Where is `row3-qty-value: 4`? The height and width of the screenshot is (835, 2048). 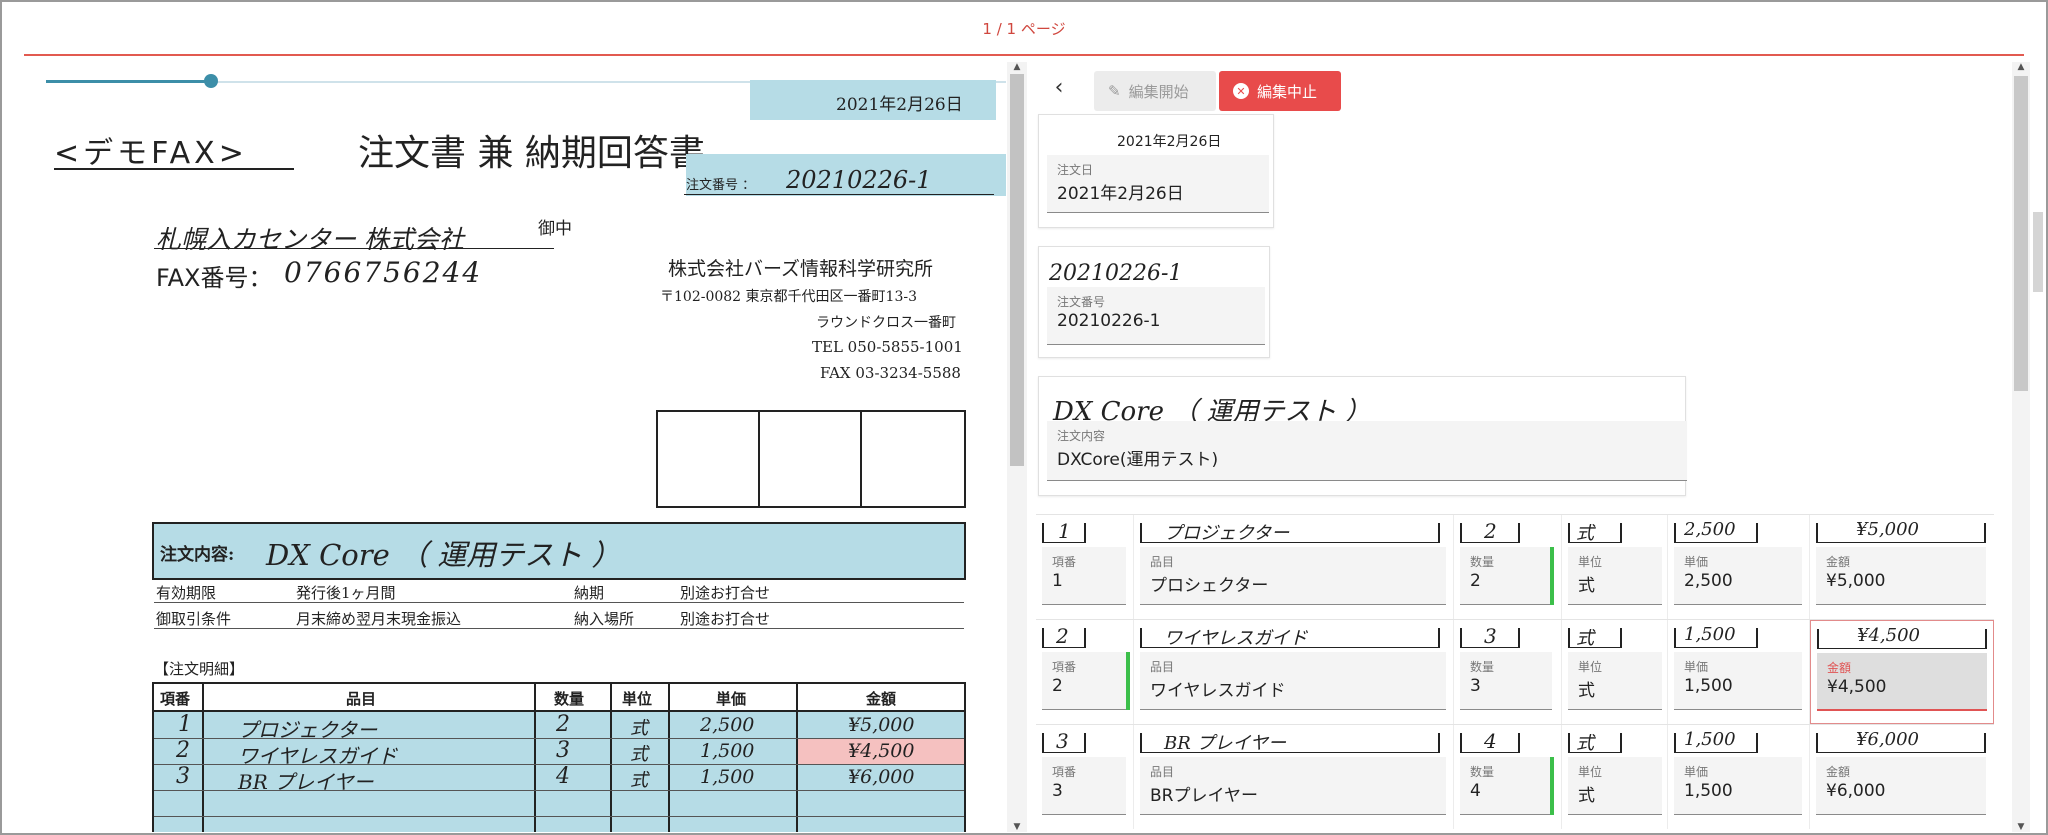
row3-qty-value: 4 is located at coordinates (1475, 791).